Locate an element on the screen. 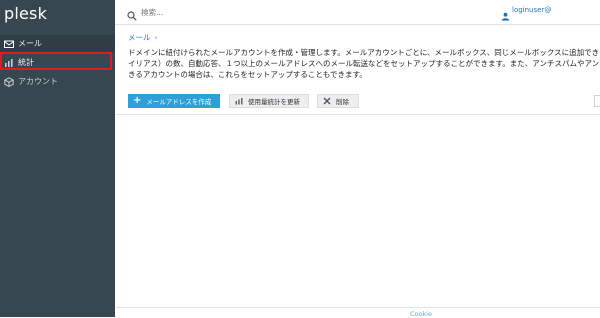 The image size is (600, 318). chart-icon is located at coordinates (9, 63).